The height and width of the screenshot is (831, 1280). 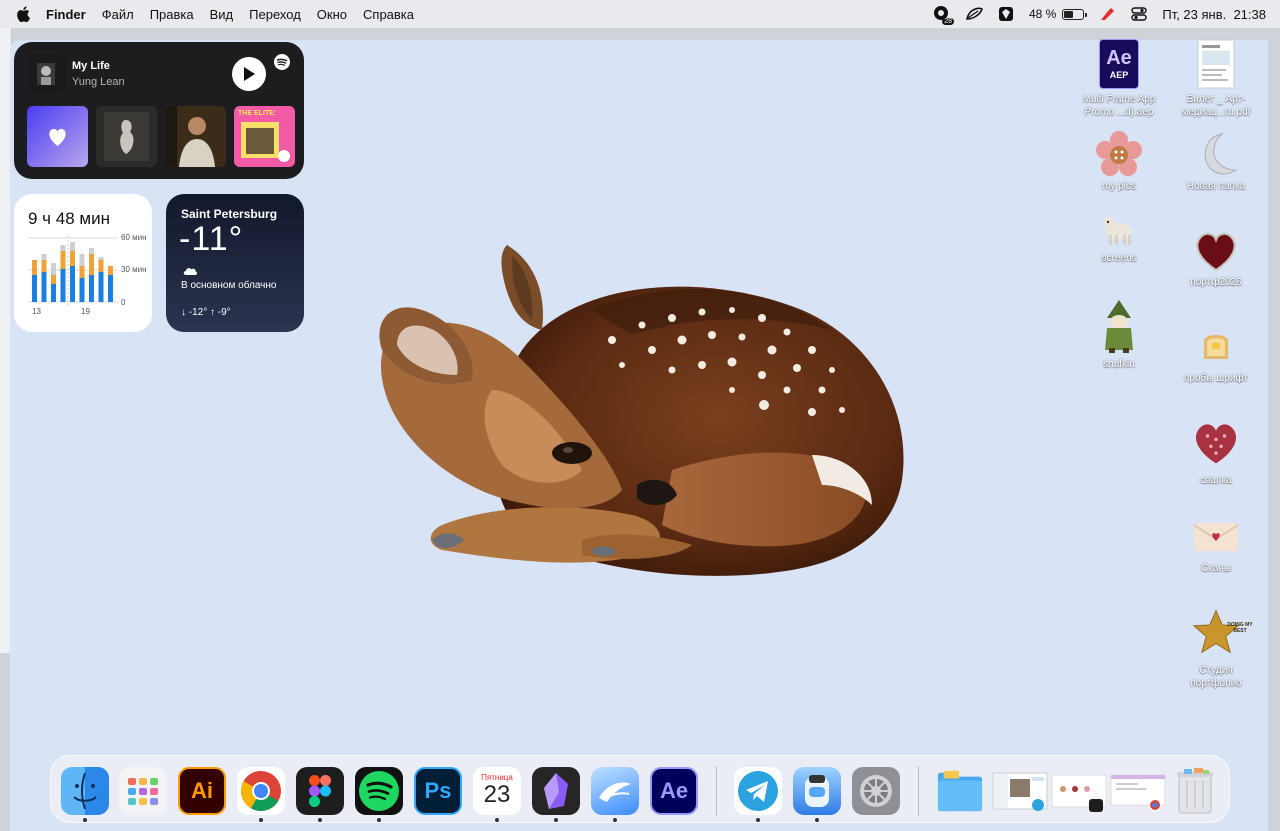 What do you see at coordinates (1216, 106) in the screenshot?
I see `desktop-icon-label: Билет _ Арт- медиац...ru.pdf` at bounding box center [1216, 106].